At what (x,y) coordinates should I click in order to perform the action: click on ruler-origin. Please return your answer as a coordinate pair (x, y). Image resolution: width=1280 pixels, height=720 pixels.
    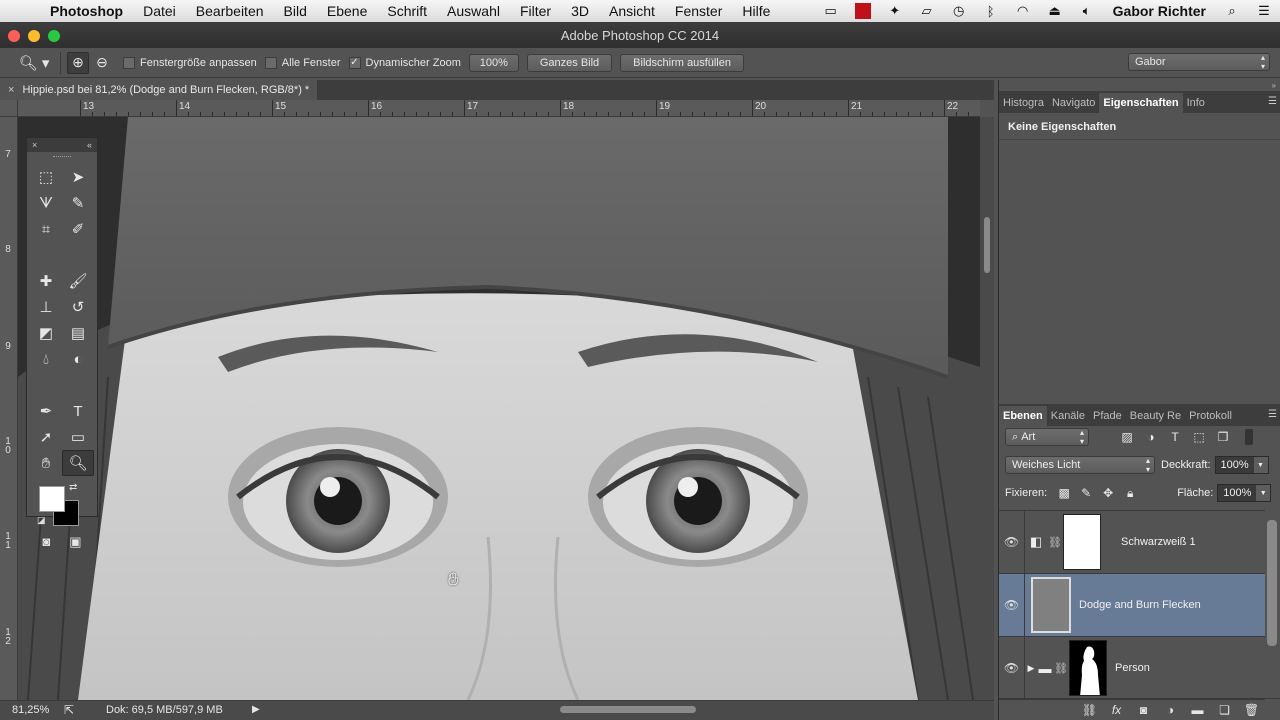
    Looking at the image, I should click on (9, 108).